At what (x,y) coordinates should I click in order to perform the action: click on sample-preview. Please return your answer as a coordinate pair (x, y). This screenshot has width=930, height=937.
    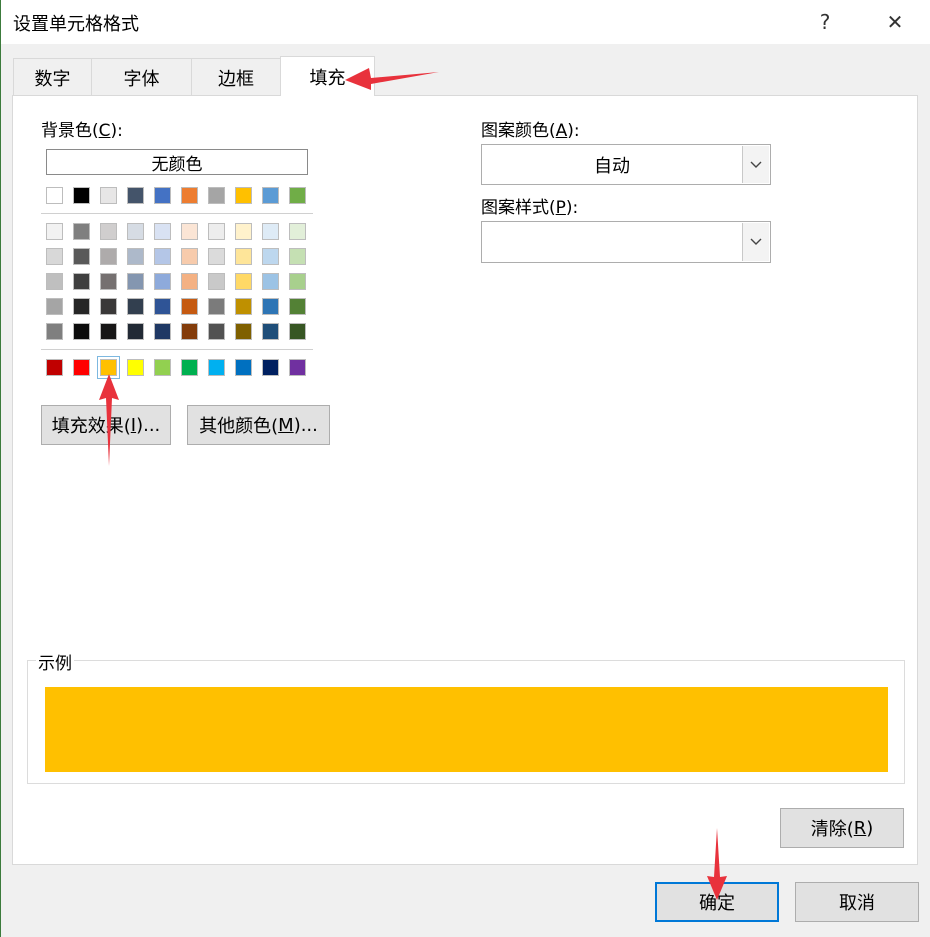
    Looking at the image, I should click on (466, 729).